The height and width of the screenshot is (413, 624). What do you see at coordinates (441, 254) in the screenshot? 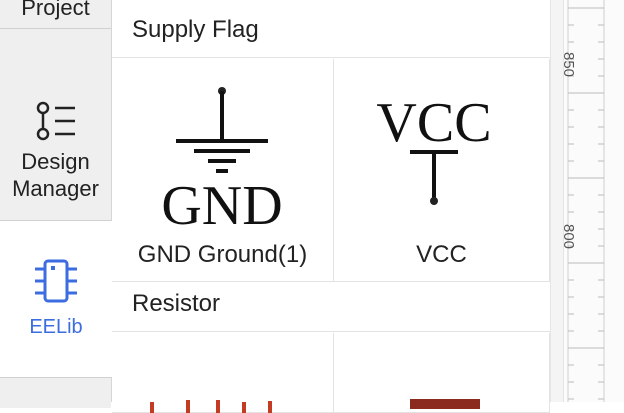
I see `component-label-vcc: VCC` at bounding box center [441, 254].